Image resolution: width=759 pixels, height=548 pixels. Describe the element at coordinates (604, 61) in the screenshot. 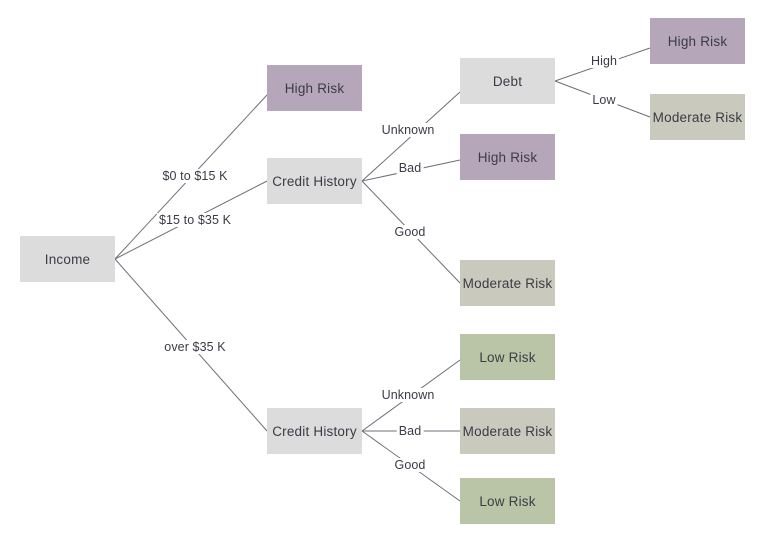

I see `edge-label-l7: High` at that location.